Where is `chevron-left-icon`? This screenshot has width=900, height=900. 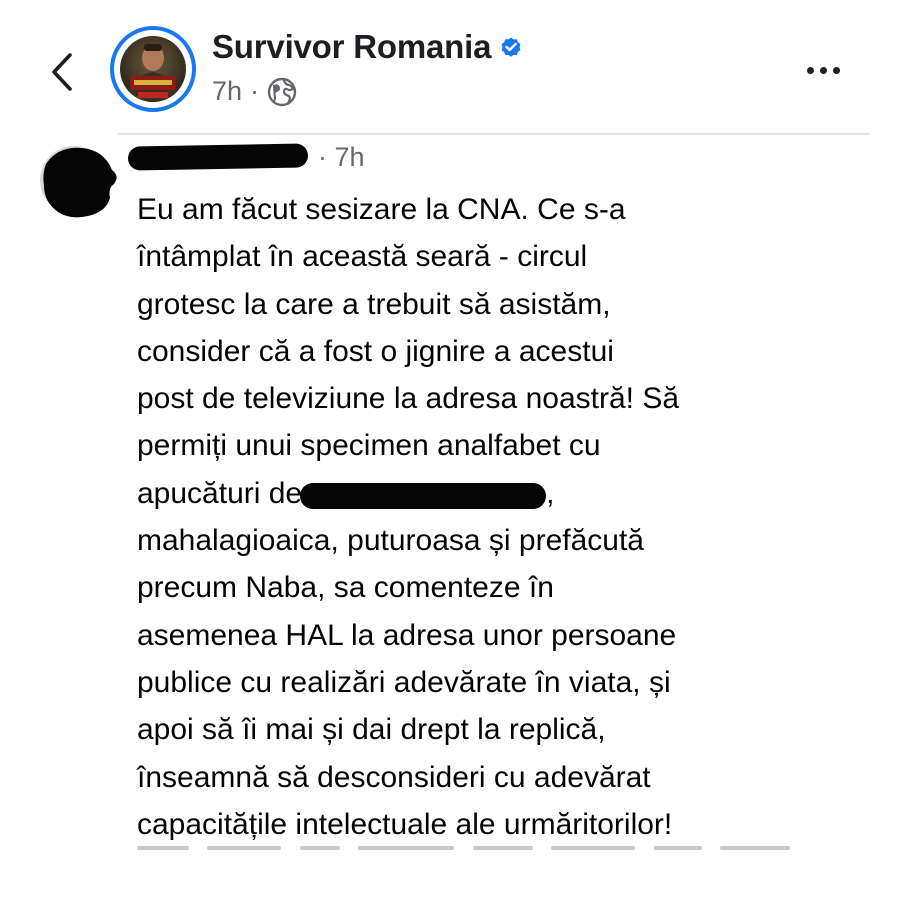
chevron-left-icon is located at coordinates (62, 72).